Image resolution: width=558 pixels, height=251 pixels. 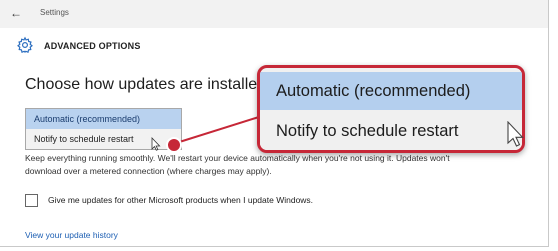 I want to click on window-title: Settings, so click(x=54, y=12).